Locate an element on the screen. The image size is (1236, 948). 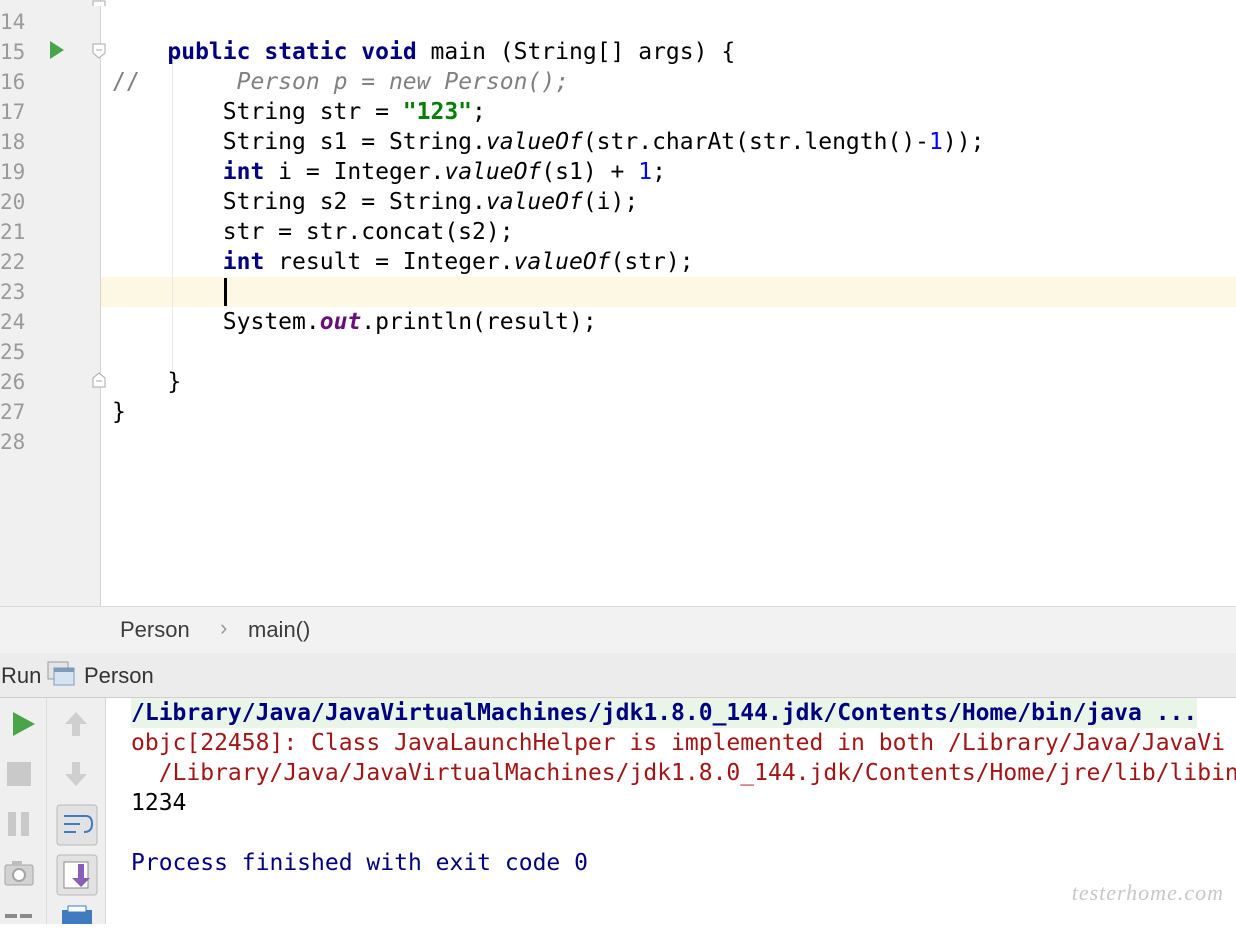
stop-icon is located at coordinates (20, 774).